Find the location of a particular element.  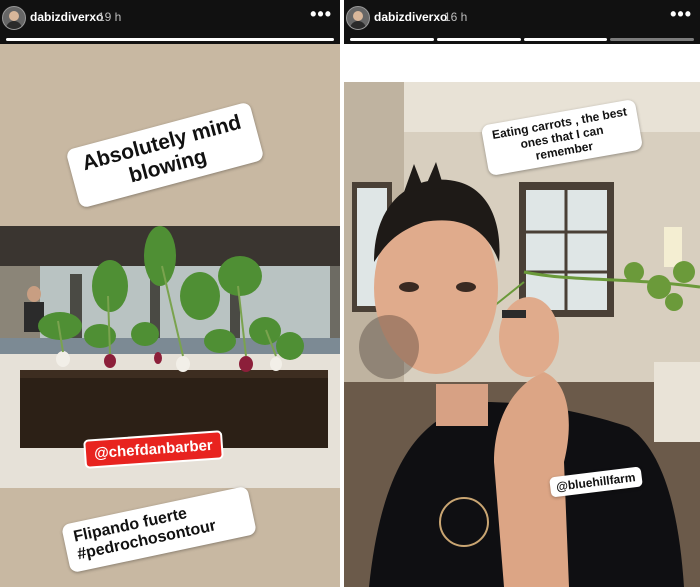

headline-sticker: Absolutely mind blowing is located at coordinates (165, 155).